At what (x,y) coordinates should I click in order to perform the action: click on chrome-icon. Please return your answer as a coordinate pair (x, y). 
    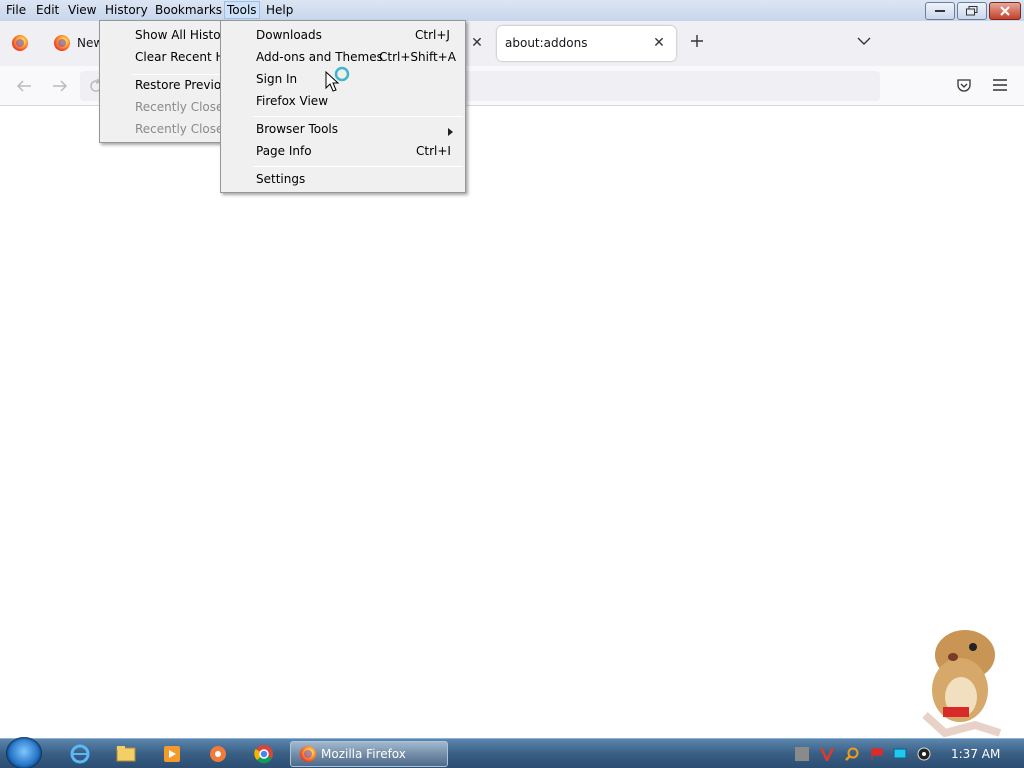
    Looking at the image, I should click on (264, 754).